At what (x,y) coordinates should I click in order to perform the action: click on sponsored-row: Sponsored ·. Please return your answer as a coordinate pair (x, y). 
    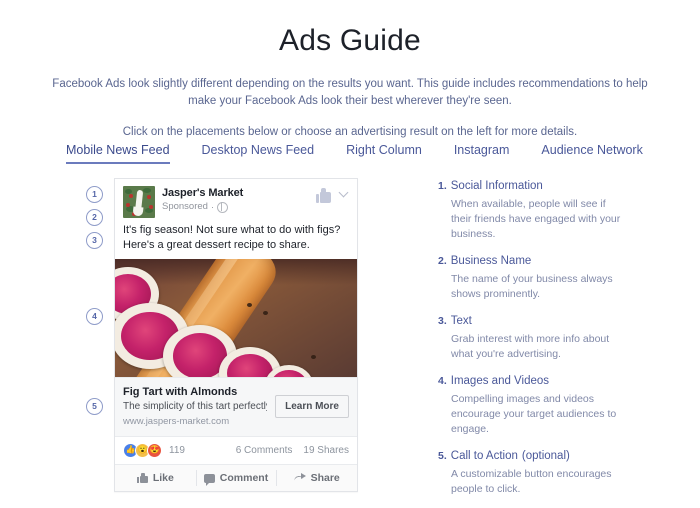
    Looking at the image, I should click on (237, 207).